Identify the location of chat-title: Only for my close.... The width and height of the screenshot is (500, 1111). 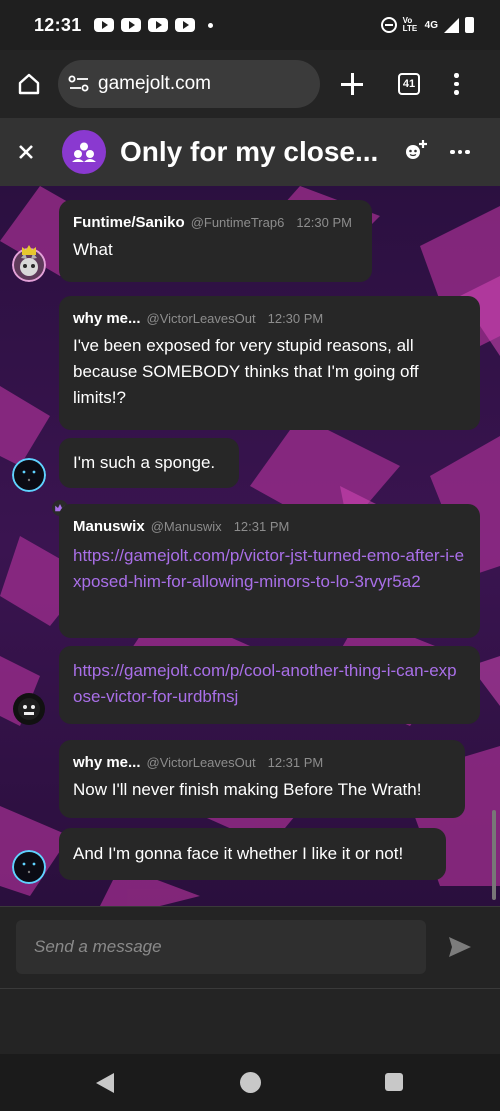
(249, 151).